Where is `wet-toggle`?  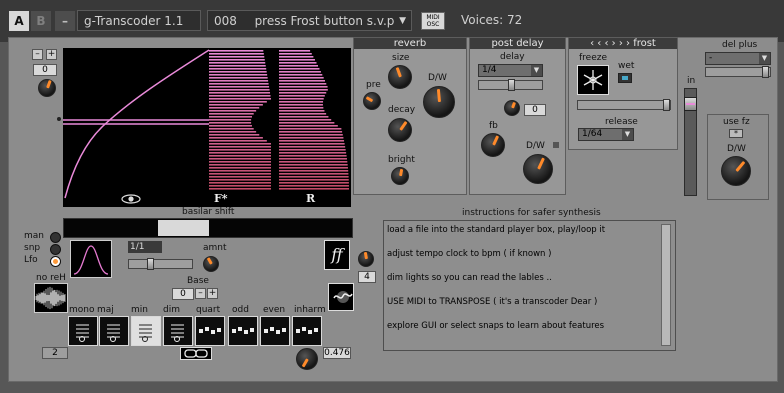 wet-toggle is located at coordinates (625, 78).